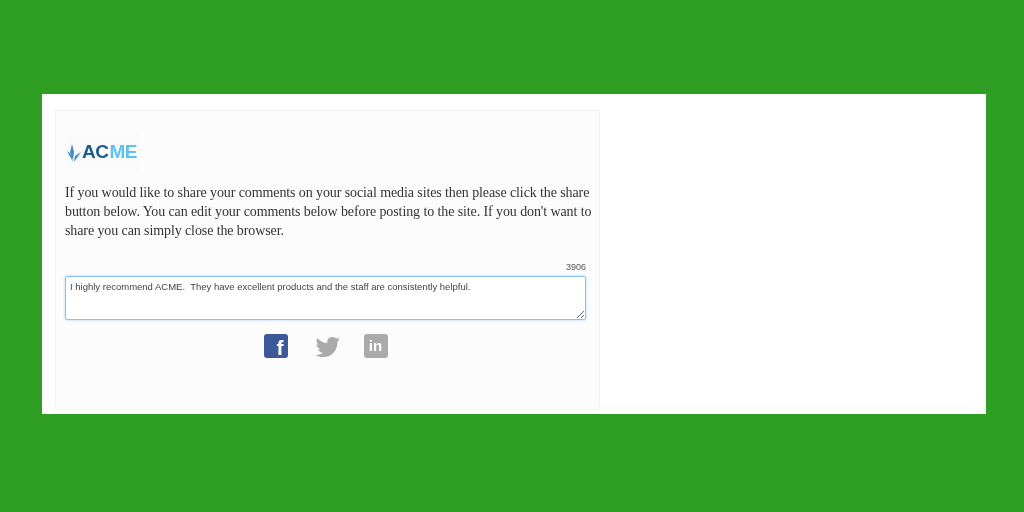 The height and width of the screenshot is (512, 1024). I want to click on instructions-text: If you would like to share your comments on your social media sites then please click the share button below. You can edit your comments below before posting to the site. If you don't want to share you can simply close the browser., so click(329, 212).